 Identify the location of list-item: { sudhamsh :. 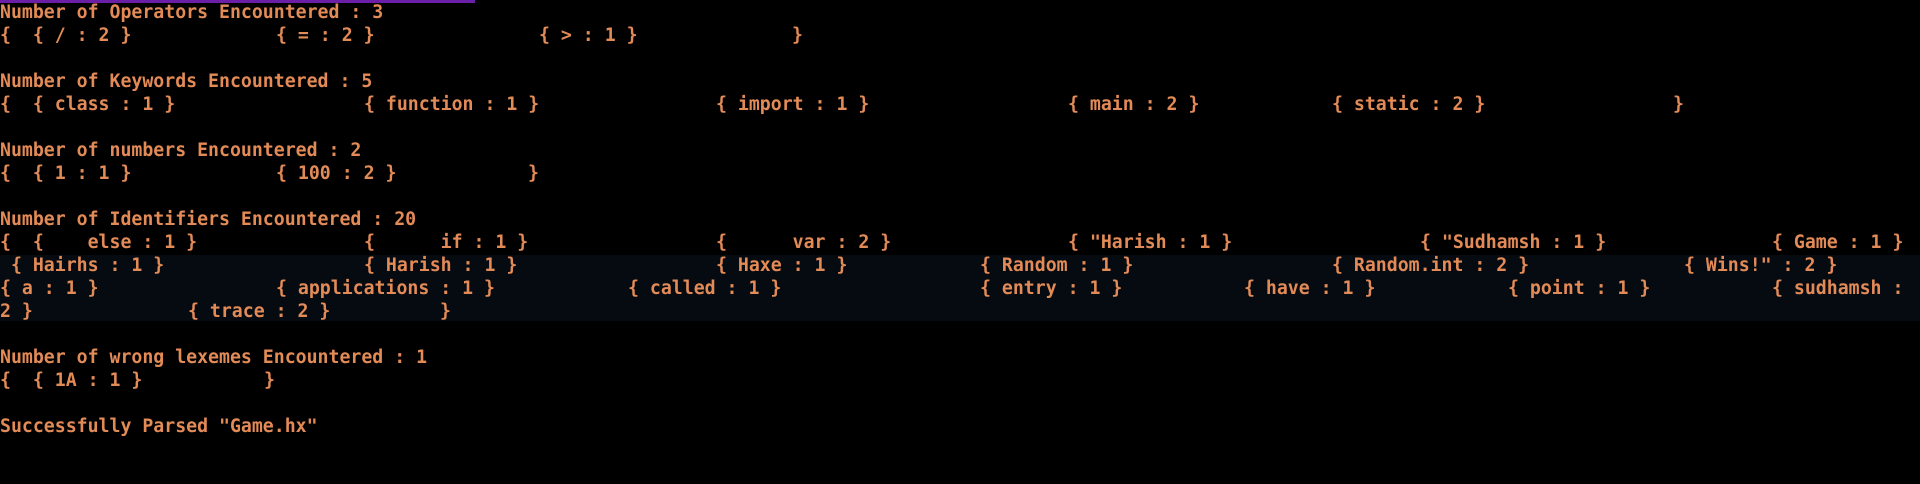
(1838, 288).